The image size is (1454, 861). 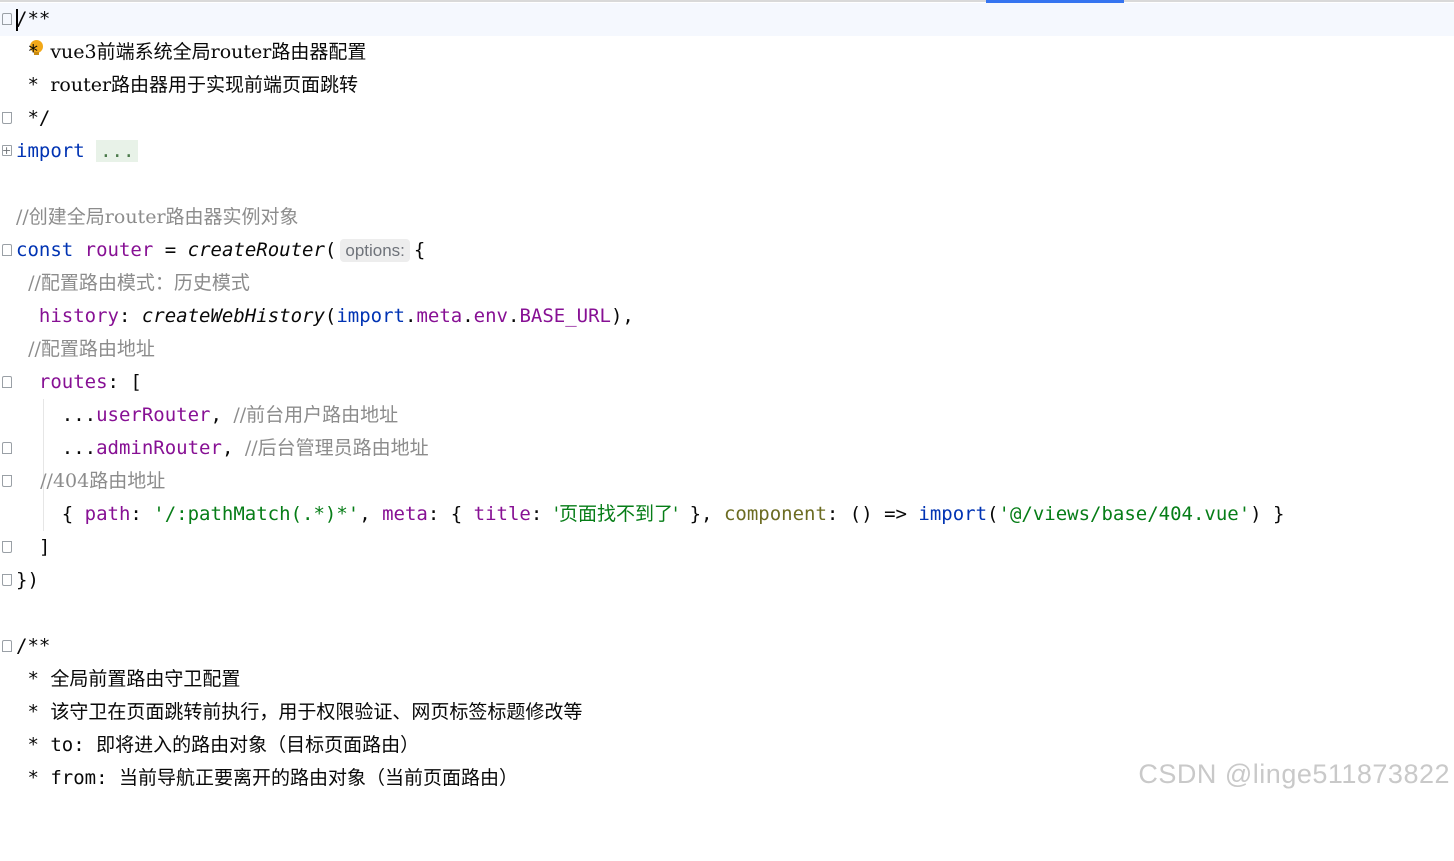 I want to click on code-line-15: //404路由地址, so click(x=727, y=481).